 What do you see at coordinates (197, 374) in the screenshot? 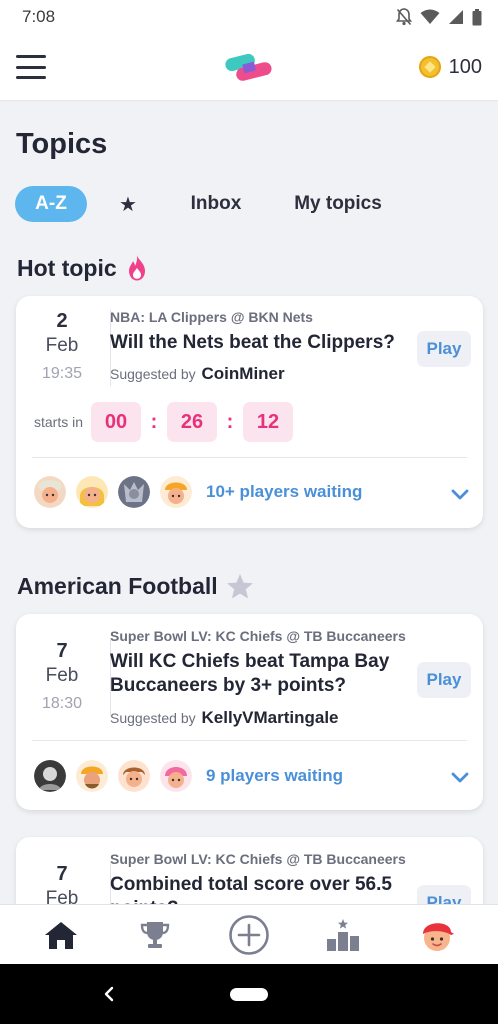
I see `suggested-by: Suggested by CoinMiner` at bounding box center [197, 374].